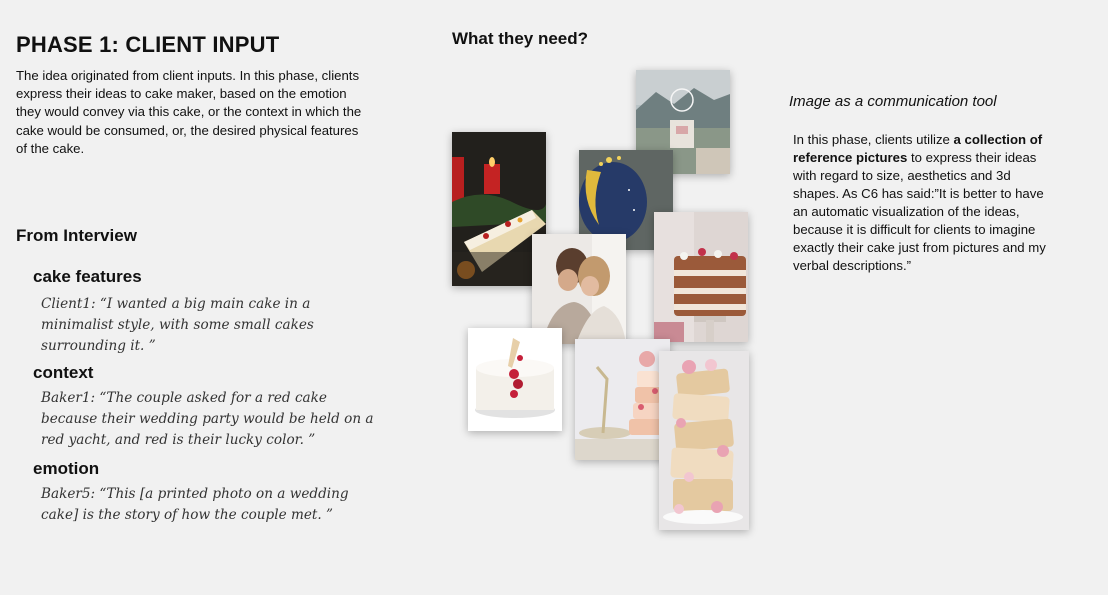 Image resolution: width=1108 pixels, height=595 pixels. I want to click on tower-cake-photo, so click(704, 440).